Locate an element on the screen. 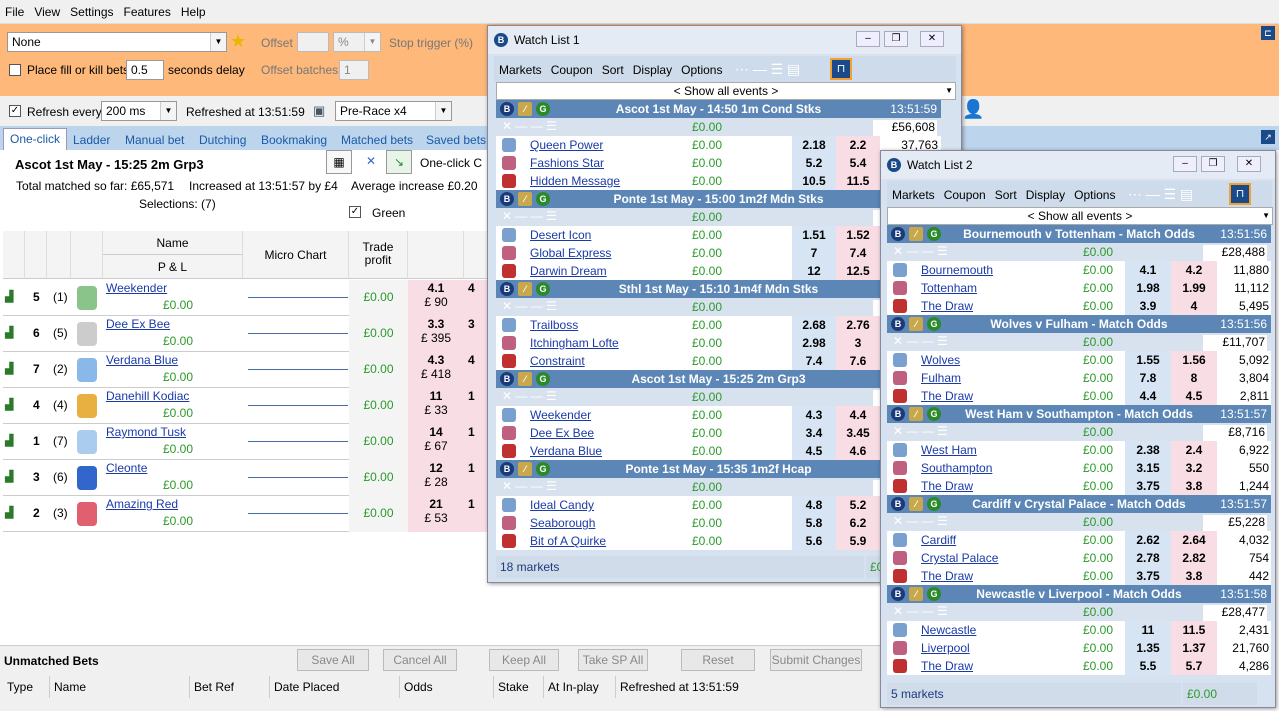 This screenshot has height=711, width=1279. w2-menu-markets: Markets is located at coordinates (913, 192).